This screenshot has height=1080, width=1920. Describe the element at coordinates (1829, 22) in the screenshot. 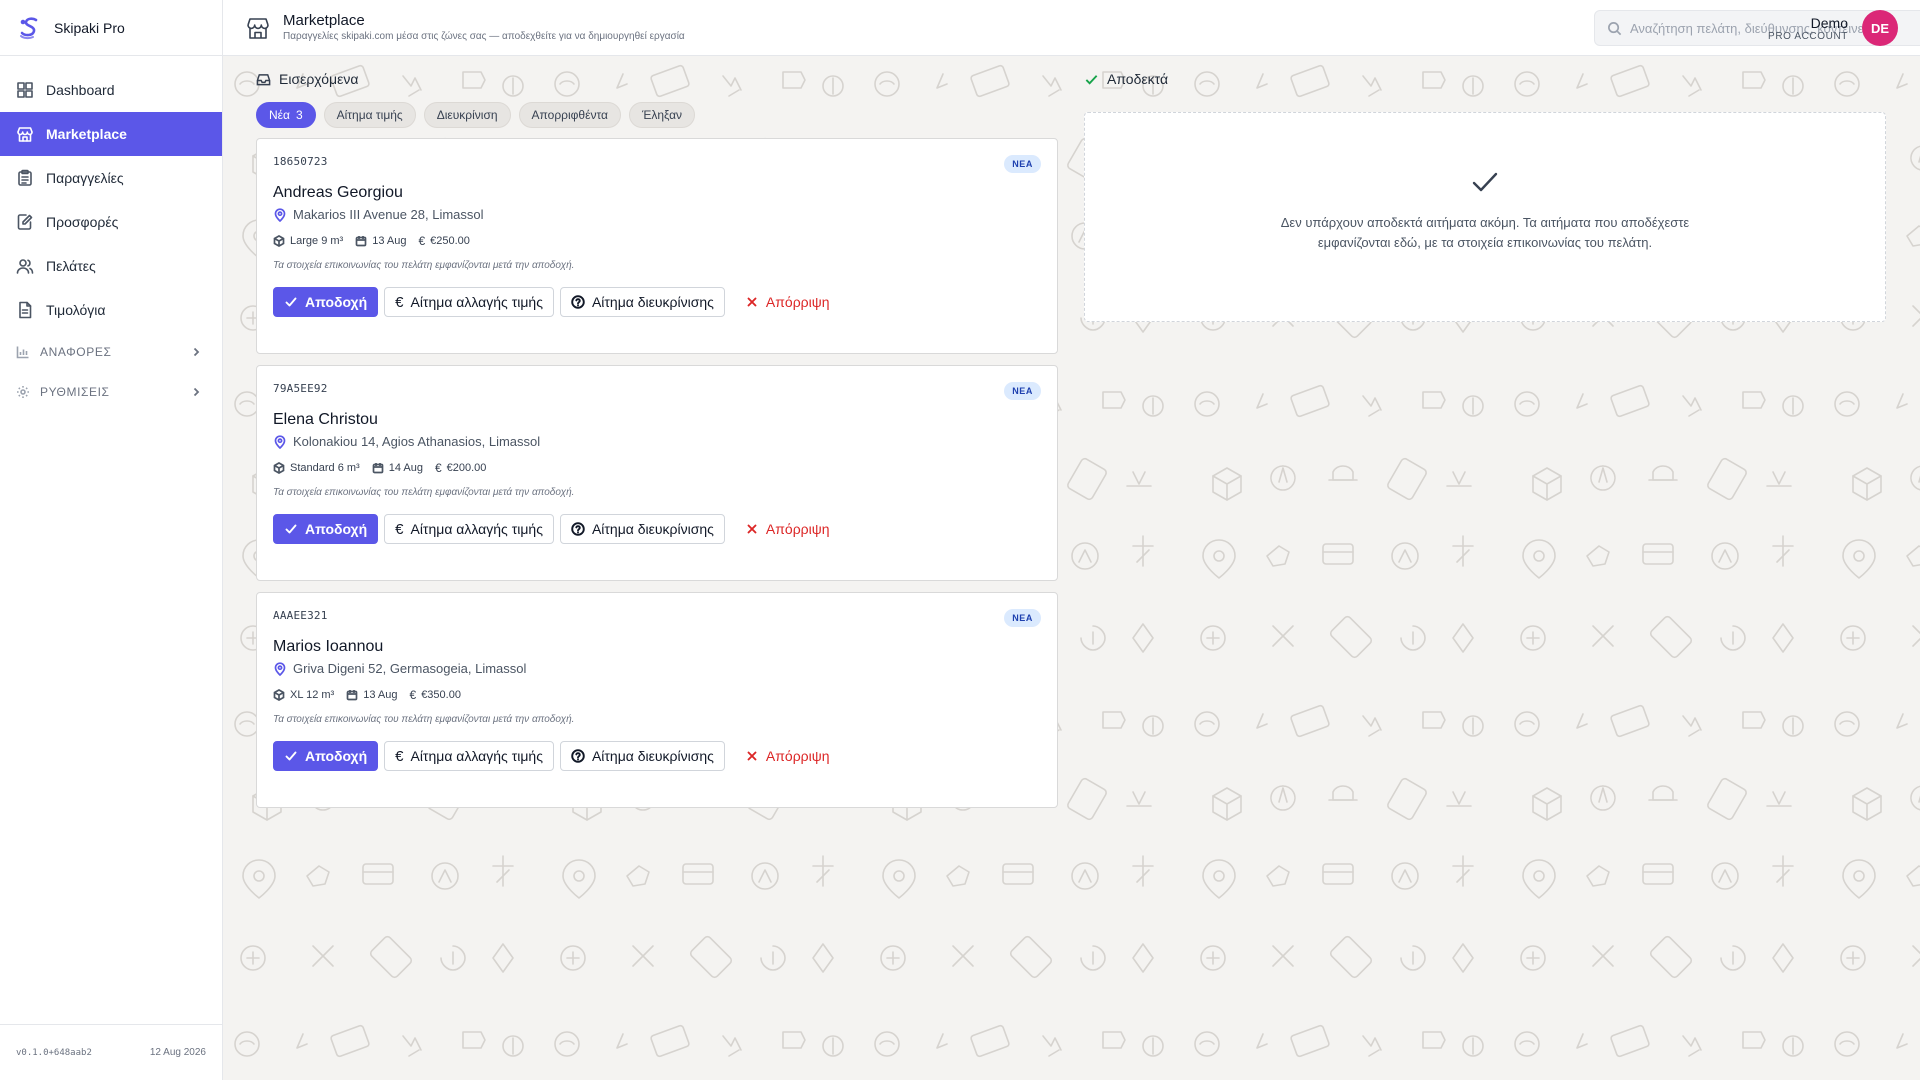

I see `user-name: Demo` at that location.